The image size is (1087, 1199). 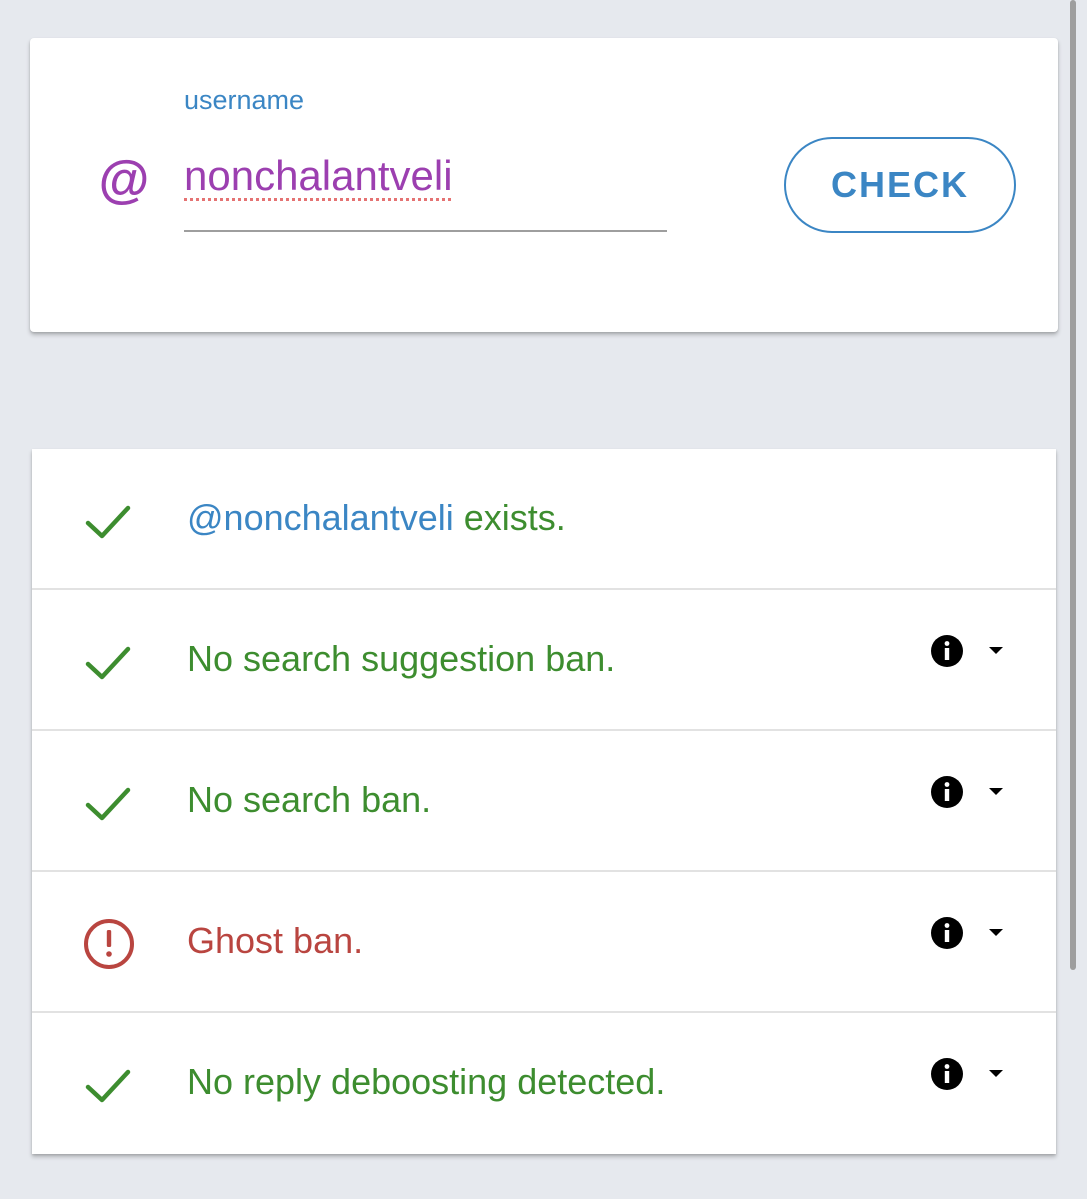 What do you see at coordinates (124, 180) in the screenshot?
I see `at-sign-icon: @` at bounding box center [124, 180].